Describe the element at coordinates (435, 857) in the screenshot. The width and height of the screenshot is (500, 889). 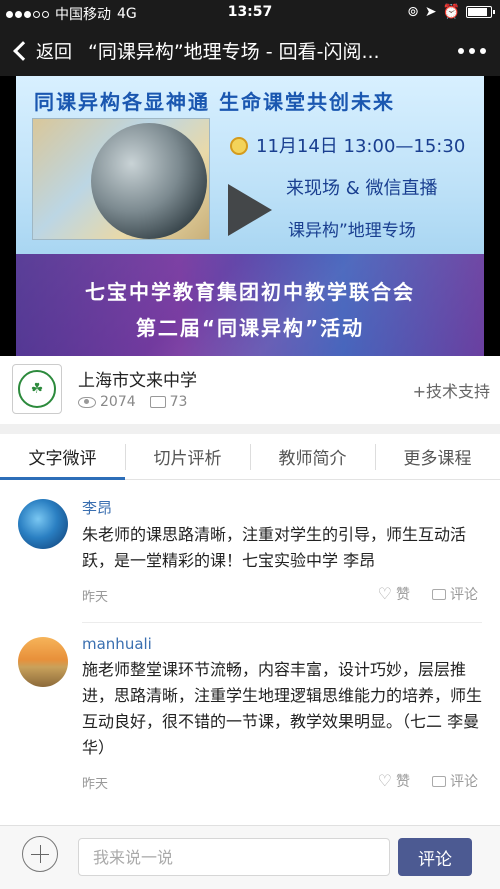
I see `submit-comment-button: 评论` at that location.